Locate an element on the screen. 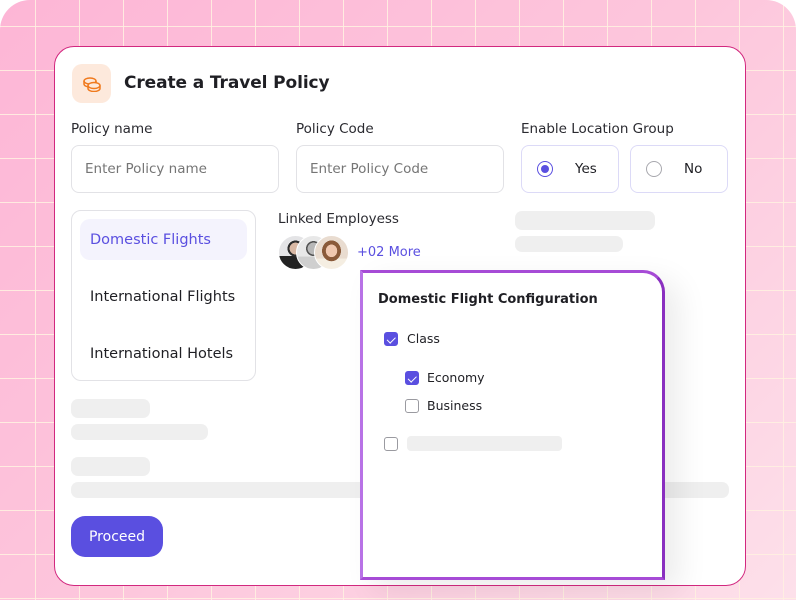  radio-selected-icon is located at coordinates (545, 169).